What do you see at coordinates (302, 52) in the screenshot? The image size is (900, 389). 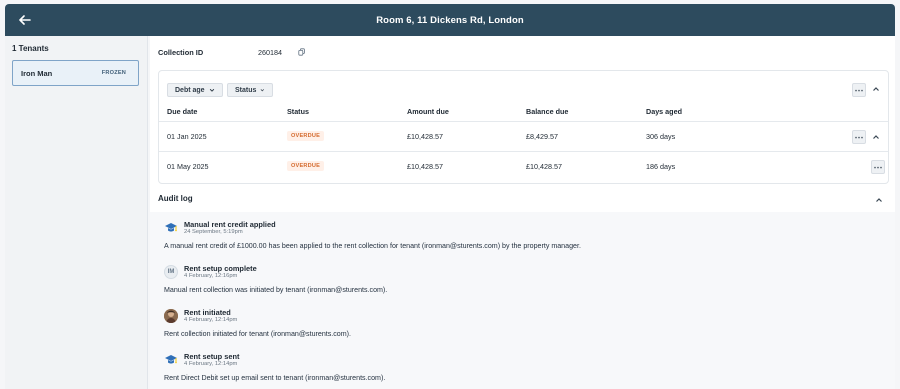 I see `copy-icon` at bounding box center [302, 52].